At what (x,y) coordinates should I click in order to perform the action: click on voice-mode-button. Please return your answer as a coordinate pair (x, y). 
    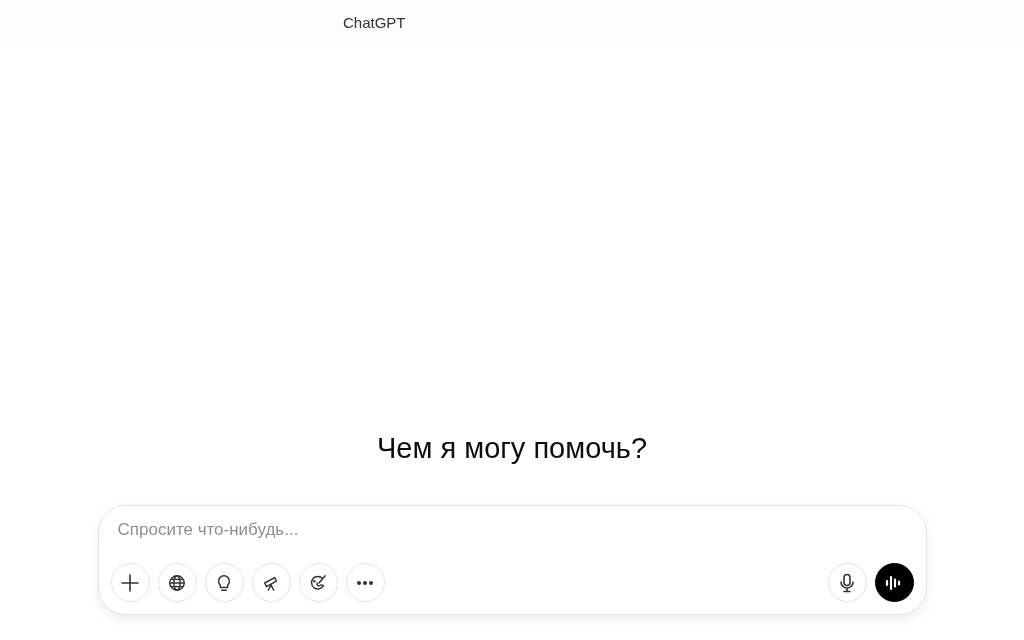
    Looking at the image, I should click on (894, 582).